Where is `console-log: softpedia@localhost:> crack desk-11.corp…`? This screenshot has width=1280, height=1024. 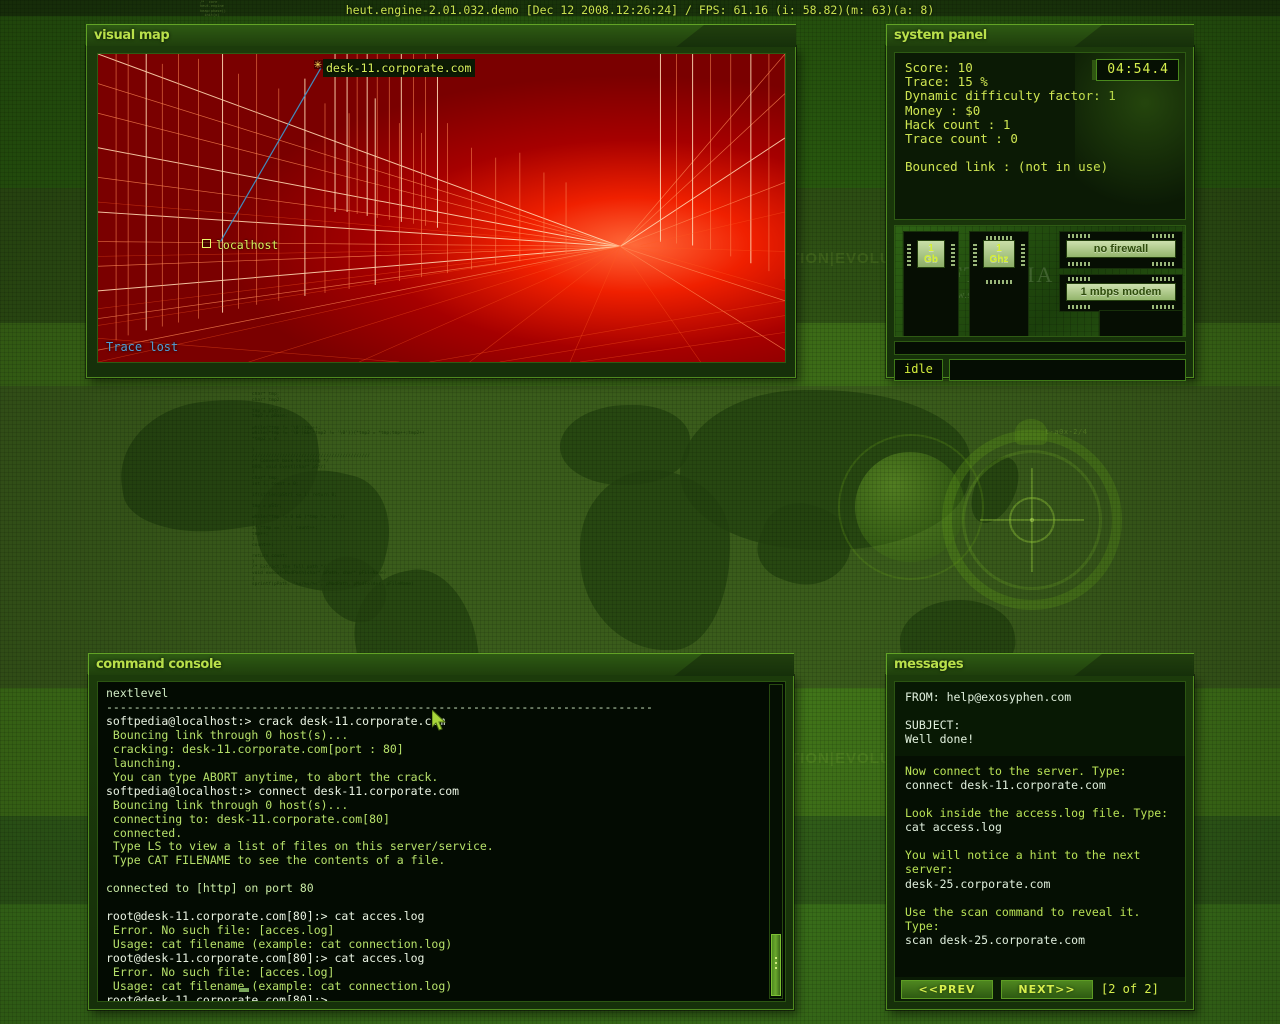 console-log: softpedia@localhost:> crack desk-11.corp… is located at coordinates (441, 858).